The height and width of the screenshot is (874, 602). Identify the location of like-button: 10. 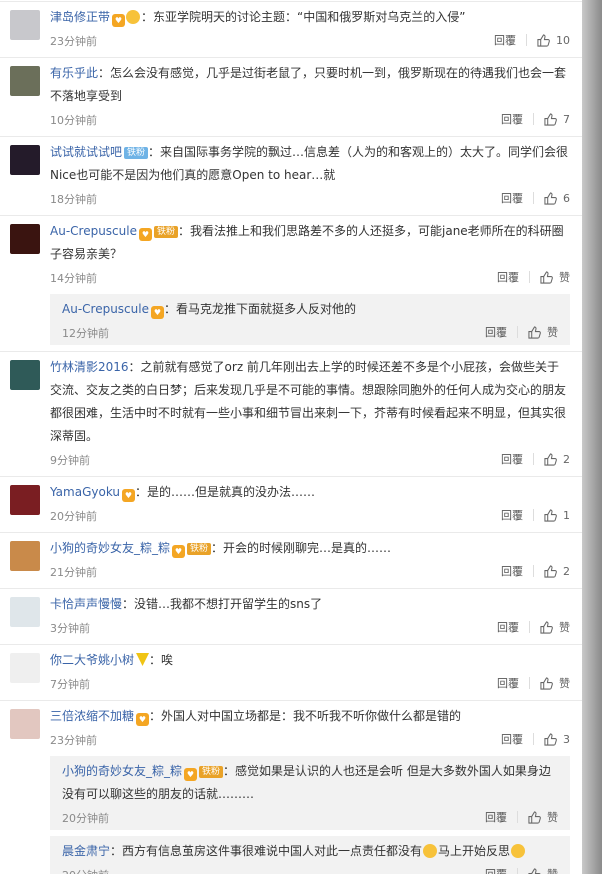
(553, 40).